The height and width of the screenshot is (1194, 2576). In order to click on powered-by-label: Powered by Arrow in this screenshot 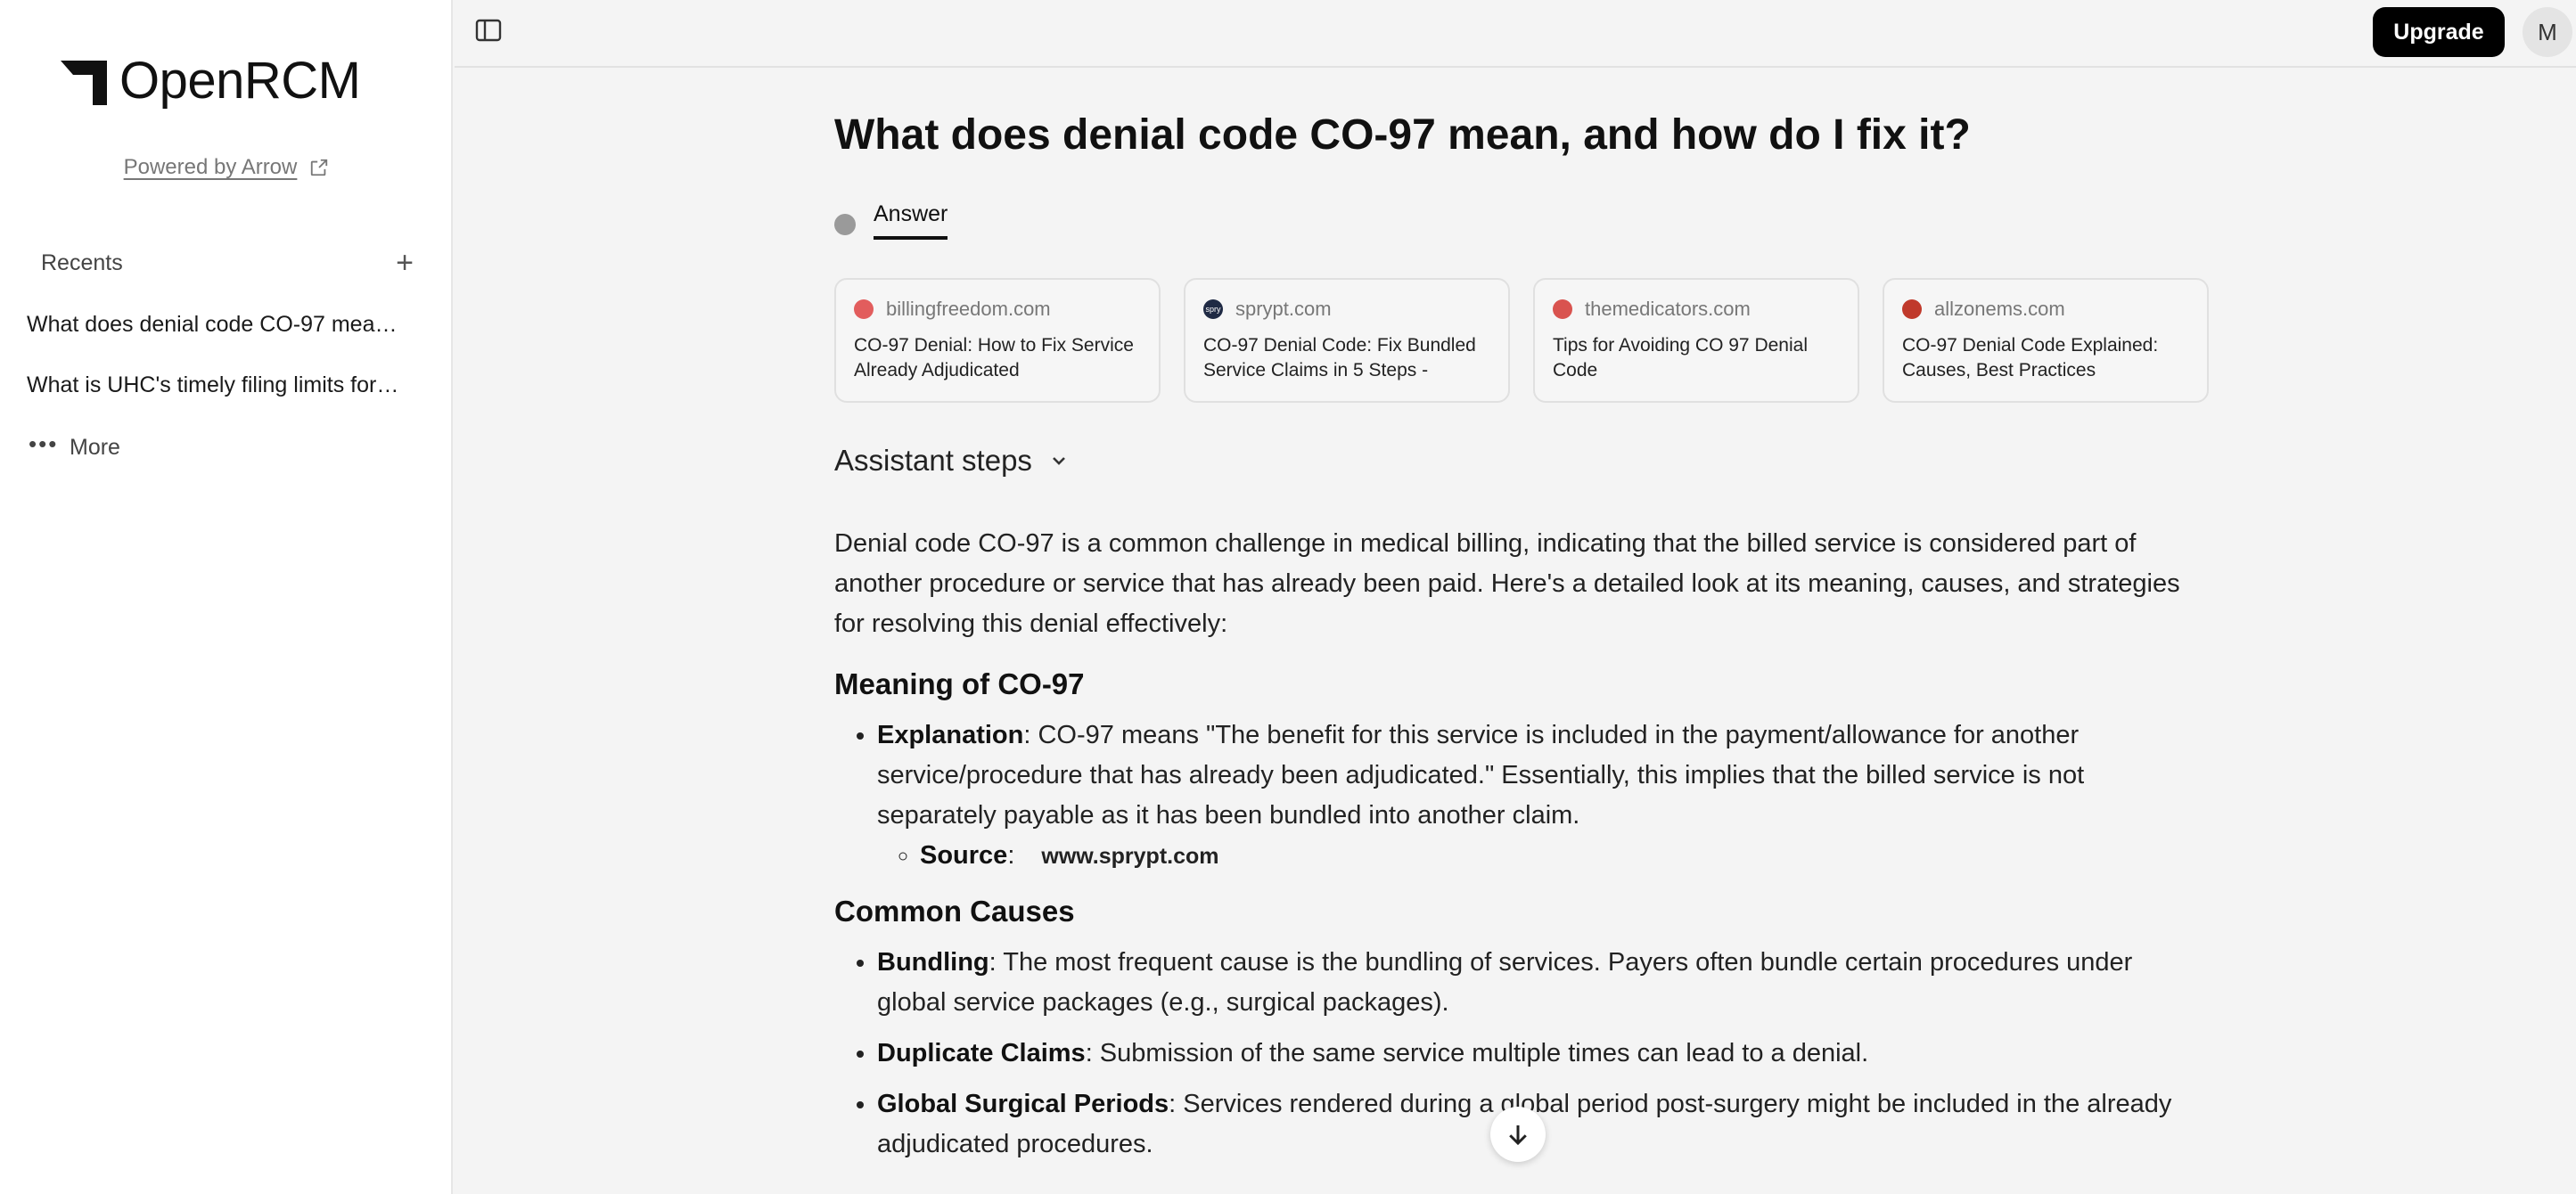, I will do `click(211, 167)`.